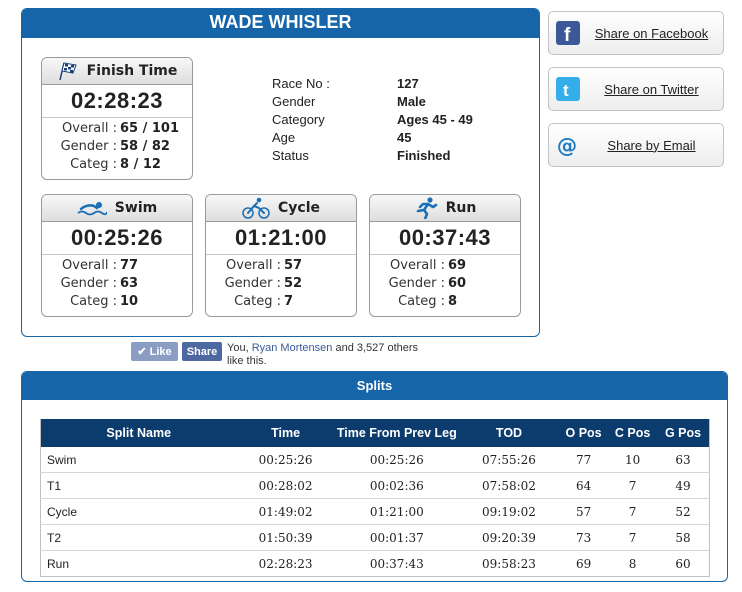  Describe the element at coordinates (435, 119) in the screenshot. I see `info-value: Ages 45 - 49` at that location.